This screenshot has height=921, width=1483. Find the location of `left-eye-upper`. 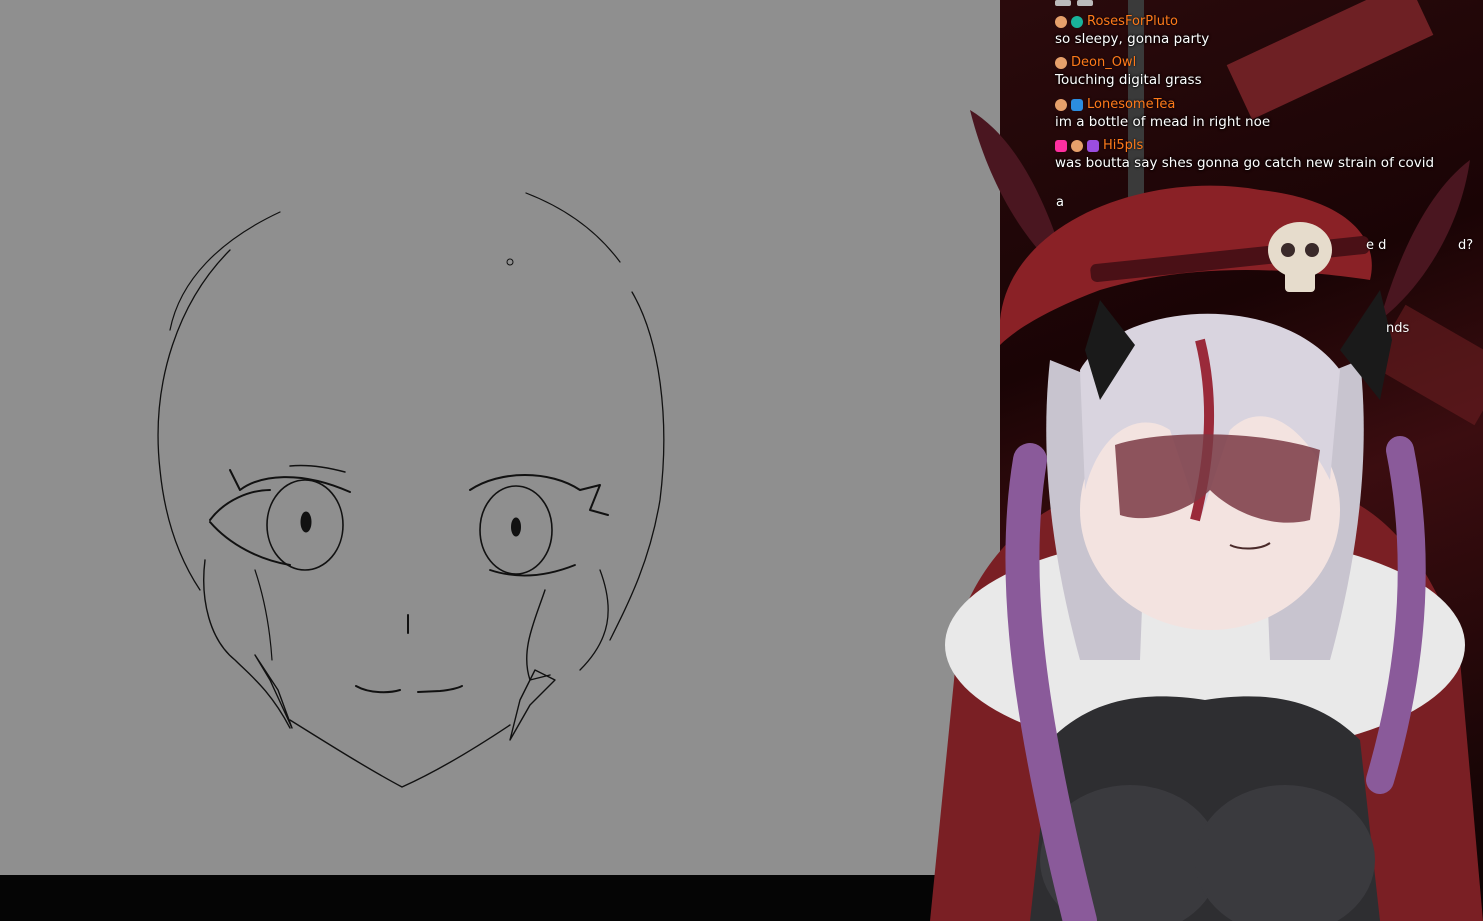

left-eye-upper is located at coordinates (290, 481).